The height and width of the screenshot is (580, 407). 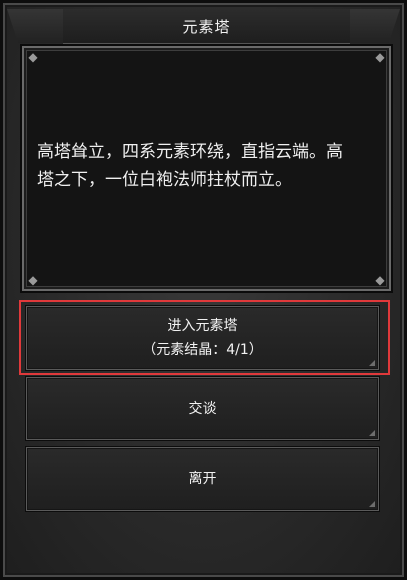 I want to click on dialog-line: 高塔耸立，四系元素环绕，直指云端。高, so click(x=190, y=152).